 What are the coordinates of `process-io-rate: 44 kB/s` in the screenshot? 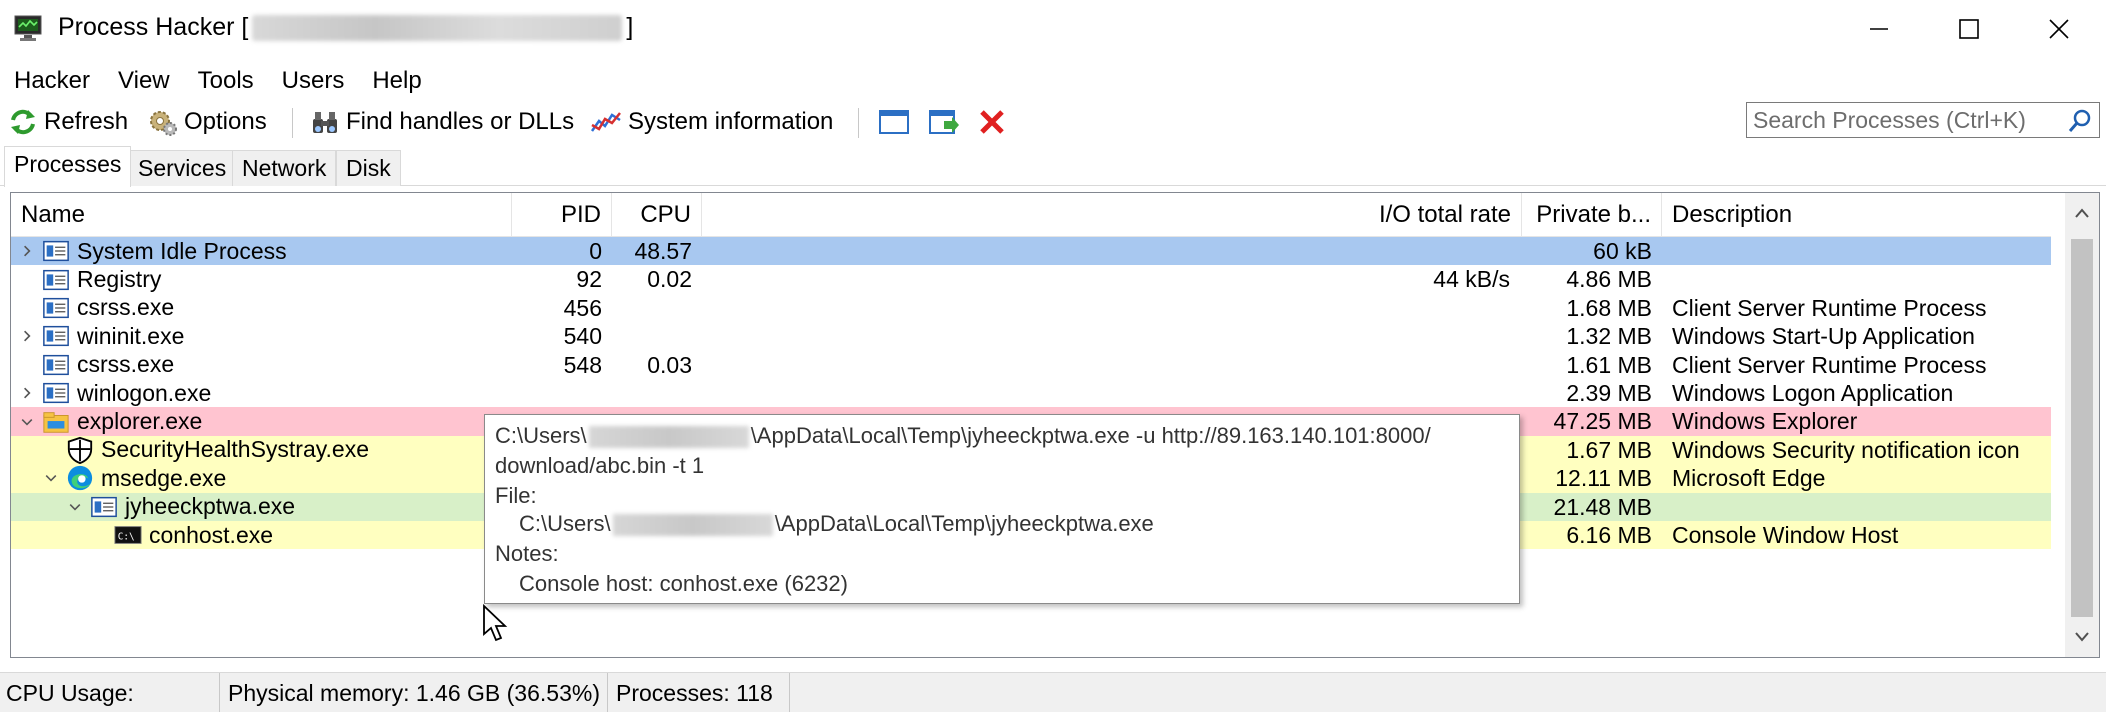 It's located at (1471, 279).